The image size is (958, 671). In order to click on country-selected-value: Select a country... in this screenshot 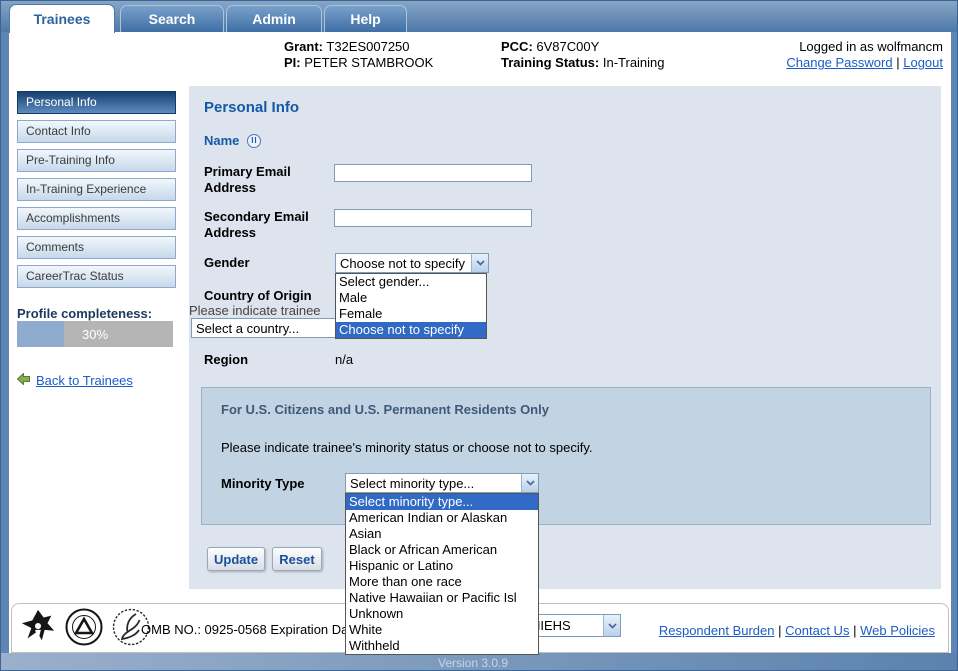, I will do `click(248, 328)`.